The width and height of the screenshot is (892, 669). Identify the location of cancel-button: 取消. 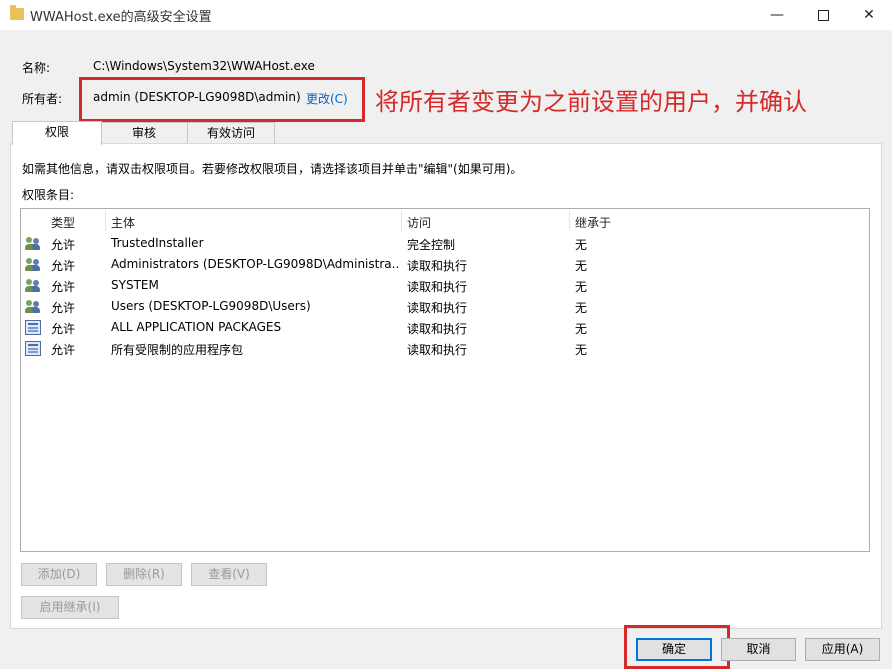
(758, 649).